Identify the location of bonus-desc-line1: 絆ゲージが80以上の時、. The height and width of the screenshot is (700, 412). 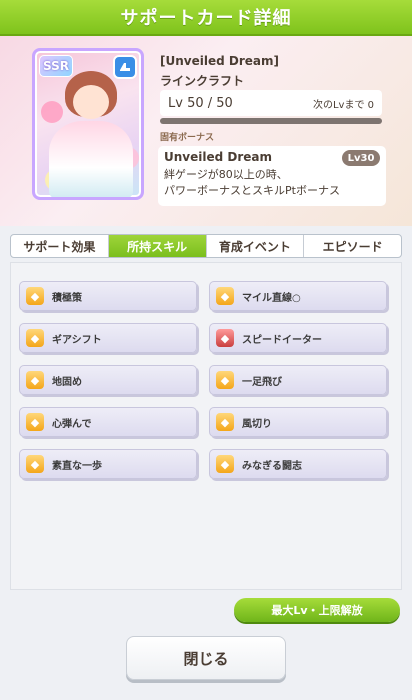
(226, 174).